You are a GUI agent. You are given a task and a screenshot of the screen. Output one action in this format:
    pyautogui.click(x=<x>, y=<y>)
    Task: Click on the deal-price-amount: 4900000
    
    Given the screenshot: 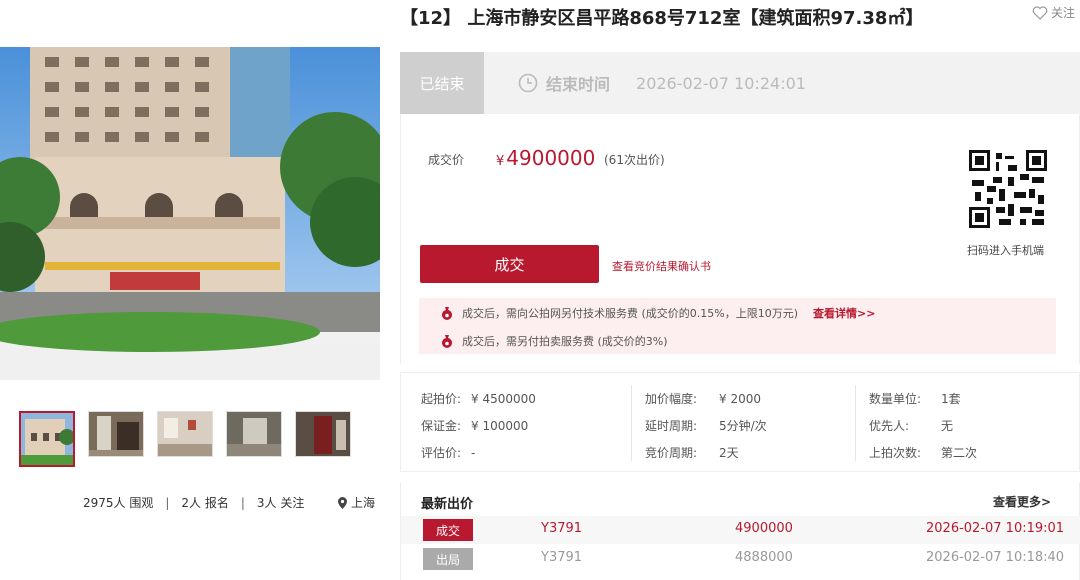 What is the action you would take?
    pyautogui.click(x=551, y=158)
    